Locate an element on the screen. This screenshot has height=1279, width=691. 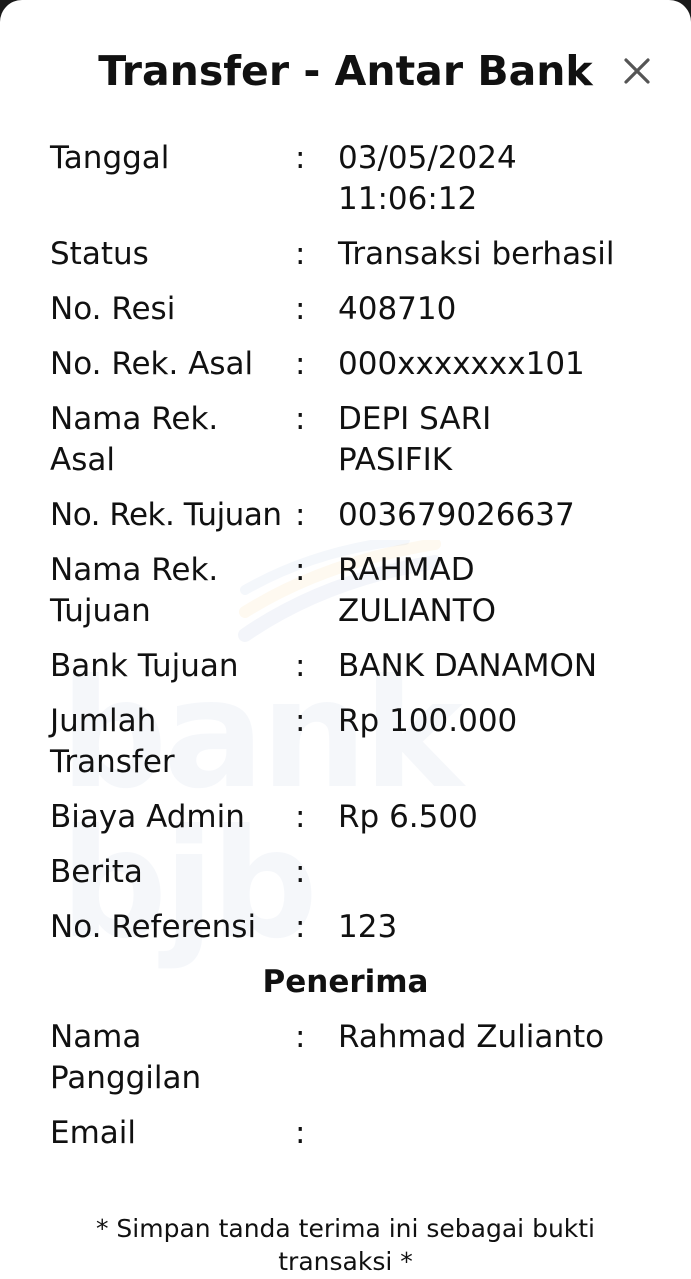
detail-row-berita: Berita : is located at coordinates (345, 872).